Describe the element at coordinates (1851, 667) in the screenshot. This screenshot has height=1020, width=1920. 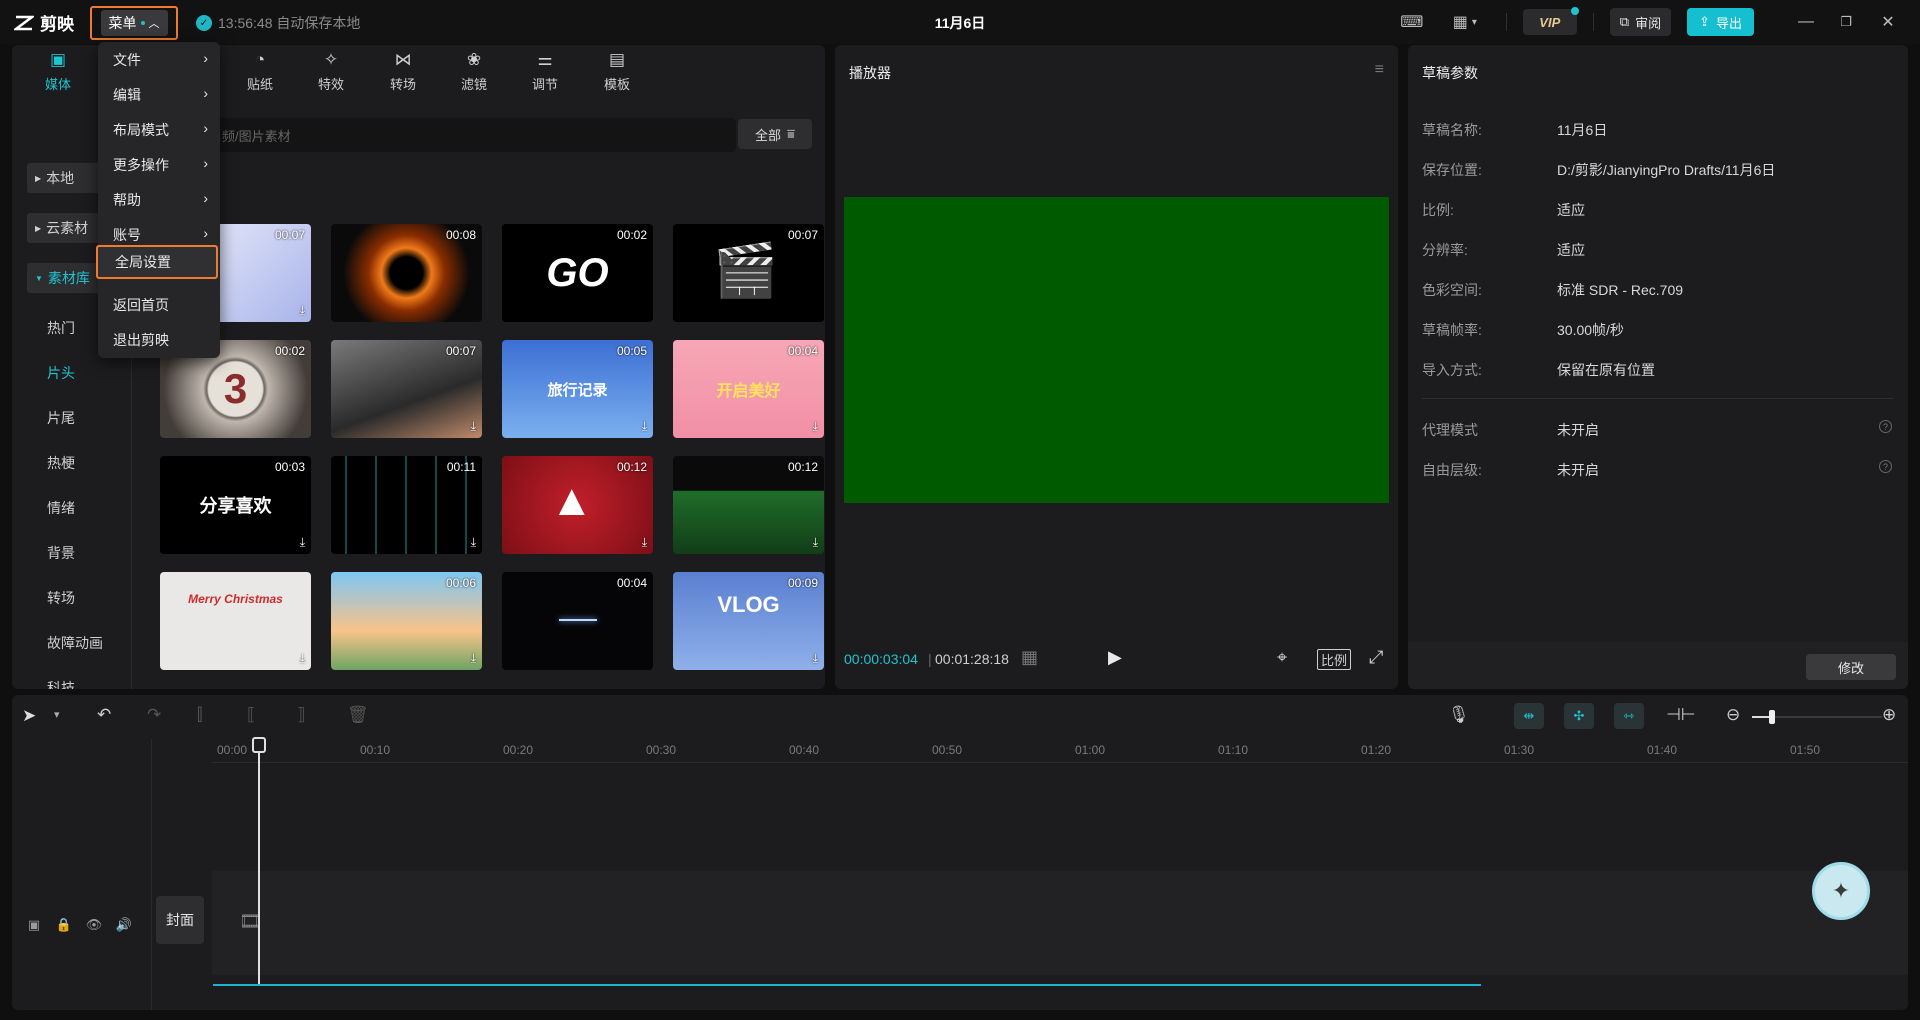
I see `modify-button: 修改` at that location.